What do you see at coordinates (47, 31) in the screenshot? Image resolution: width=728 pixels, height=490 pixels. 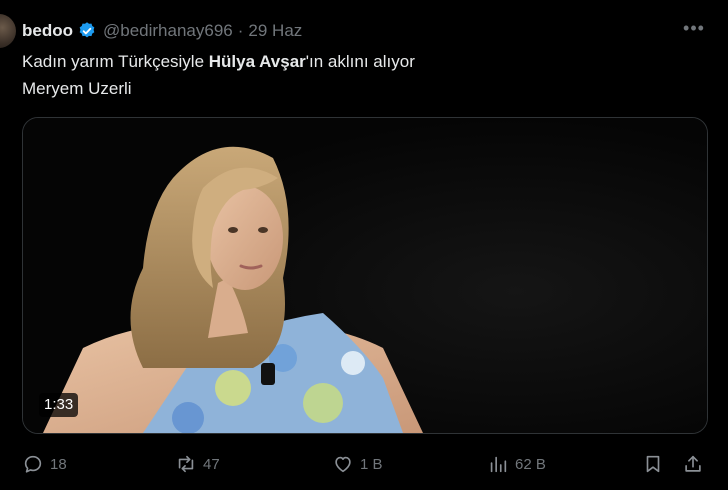 I see `display-name: bedoo` at bounding box center [47, 31].